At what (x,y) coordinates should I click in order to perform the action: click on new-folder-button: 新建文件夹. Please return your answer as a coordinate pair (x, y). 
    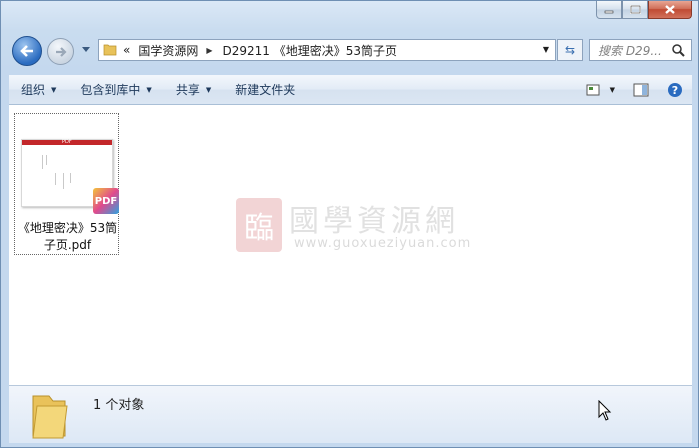
    Looking at the image, I should click on (265, 89).